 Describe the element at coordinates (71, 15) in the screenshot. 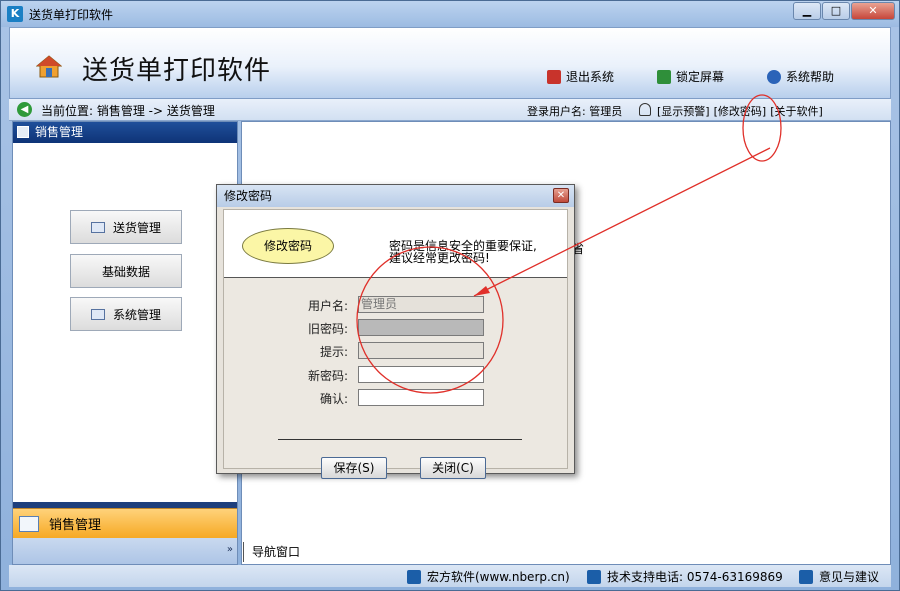

I see `window-title: 送货单打印软件` at that location.